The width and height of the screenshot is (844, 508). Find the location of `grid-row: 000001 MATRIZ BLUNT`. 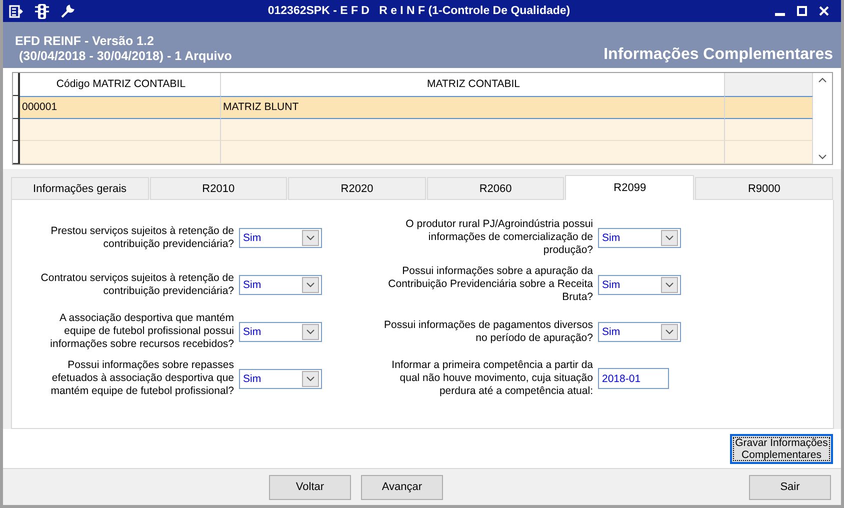

grid-row: 000001 MATRIZ BLUNT is located at coordinates (413, 107).